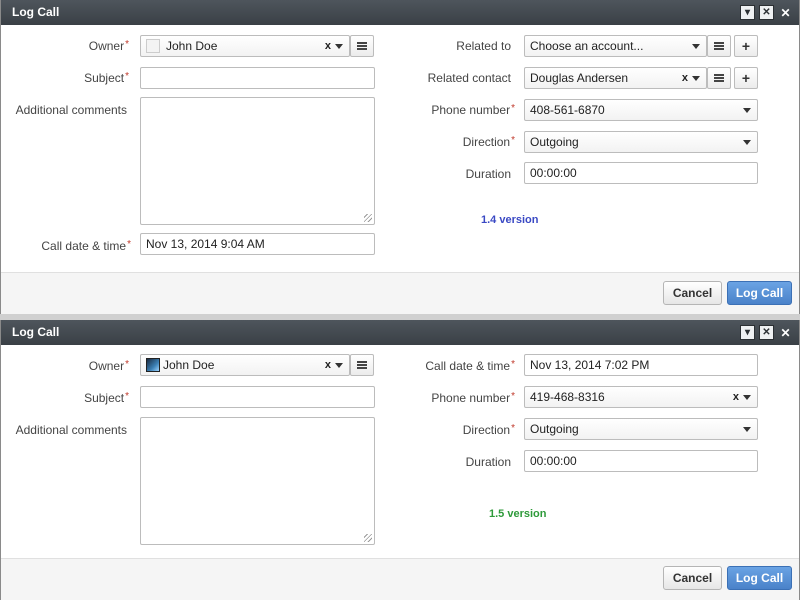 This screenshot has height=600, width=800. I want to click on related-to-label: Related to, so click(483, 46).